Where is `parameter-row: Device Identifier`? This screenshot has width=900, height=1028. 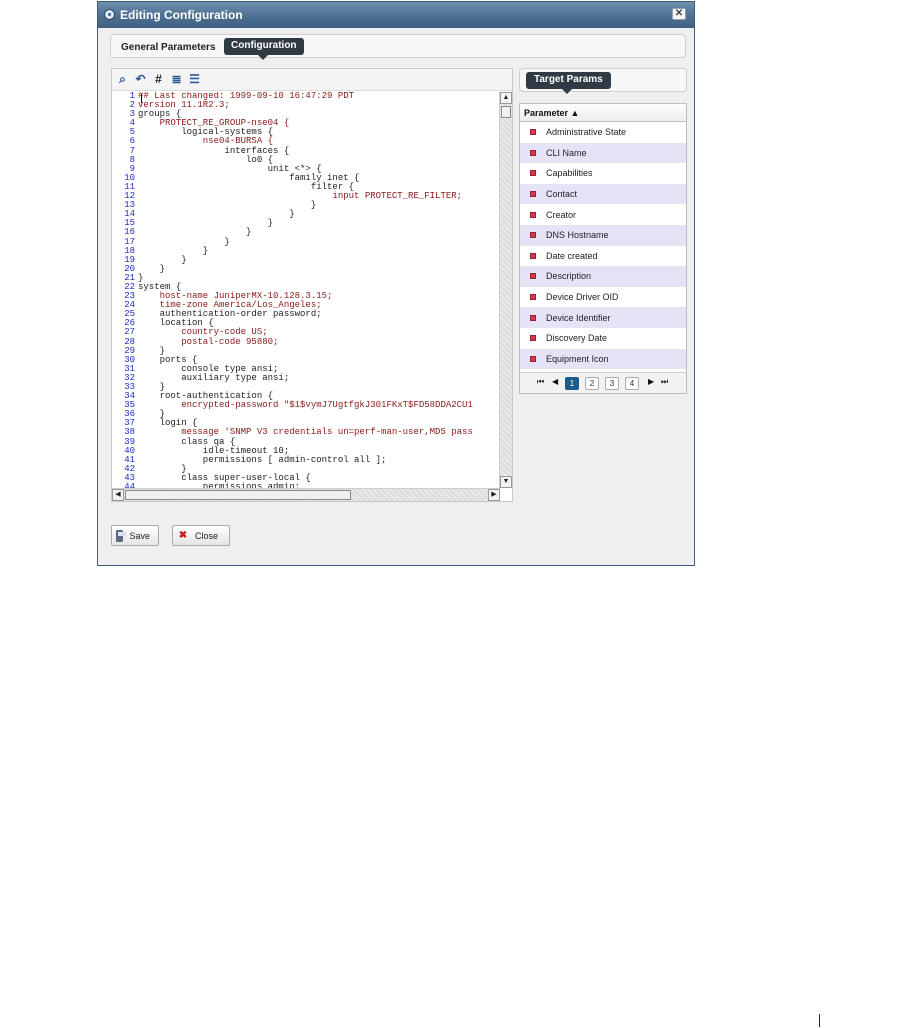
parameter-row: Device Identifier is located at coordinates (603, 317).